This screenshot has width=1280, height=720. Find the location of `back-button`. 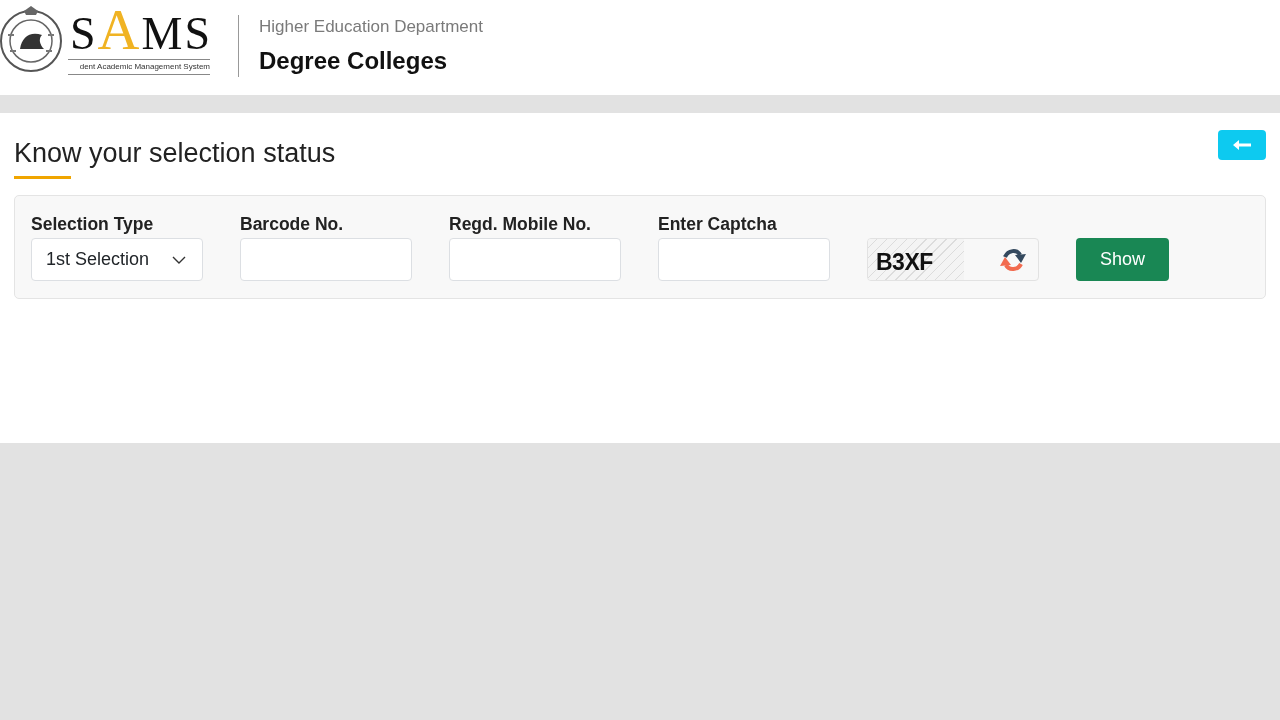

back-button is located at coordinates (1242, 145).